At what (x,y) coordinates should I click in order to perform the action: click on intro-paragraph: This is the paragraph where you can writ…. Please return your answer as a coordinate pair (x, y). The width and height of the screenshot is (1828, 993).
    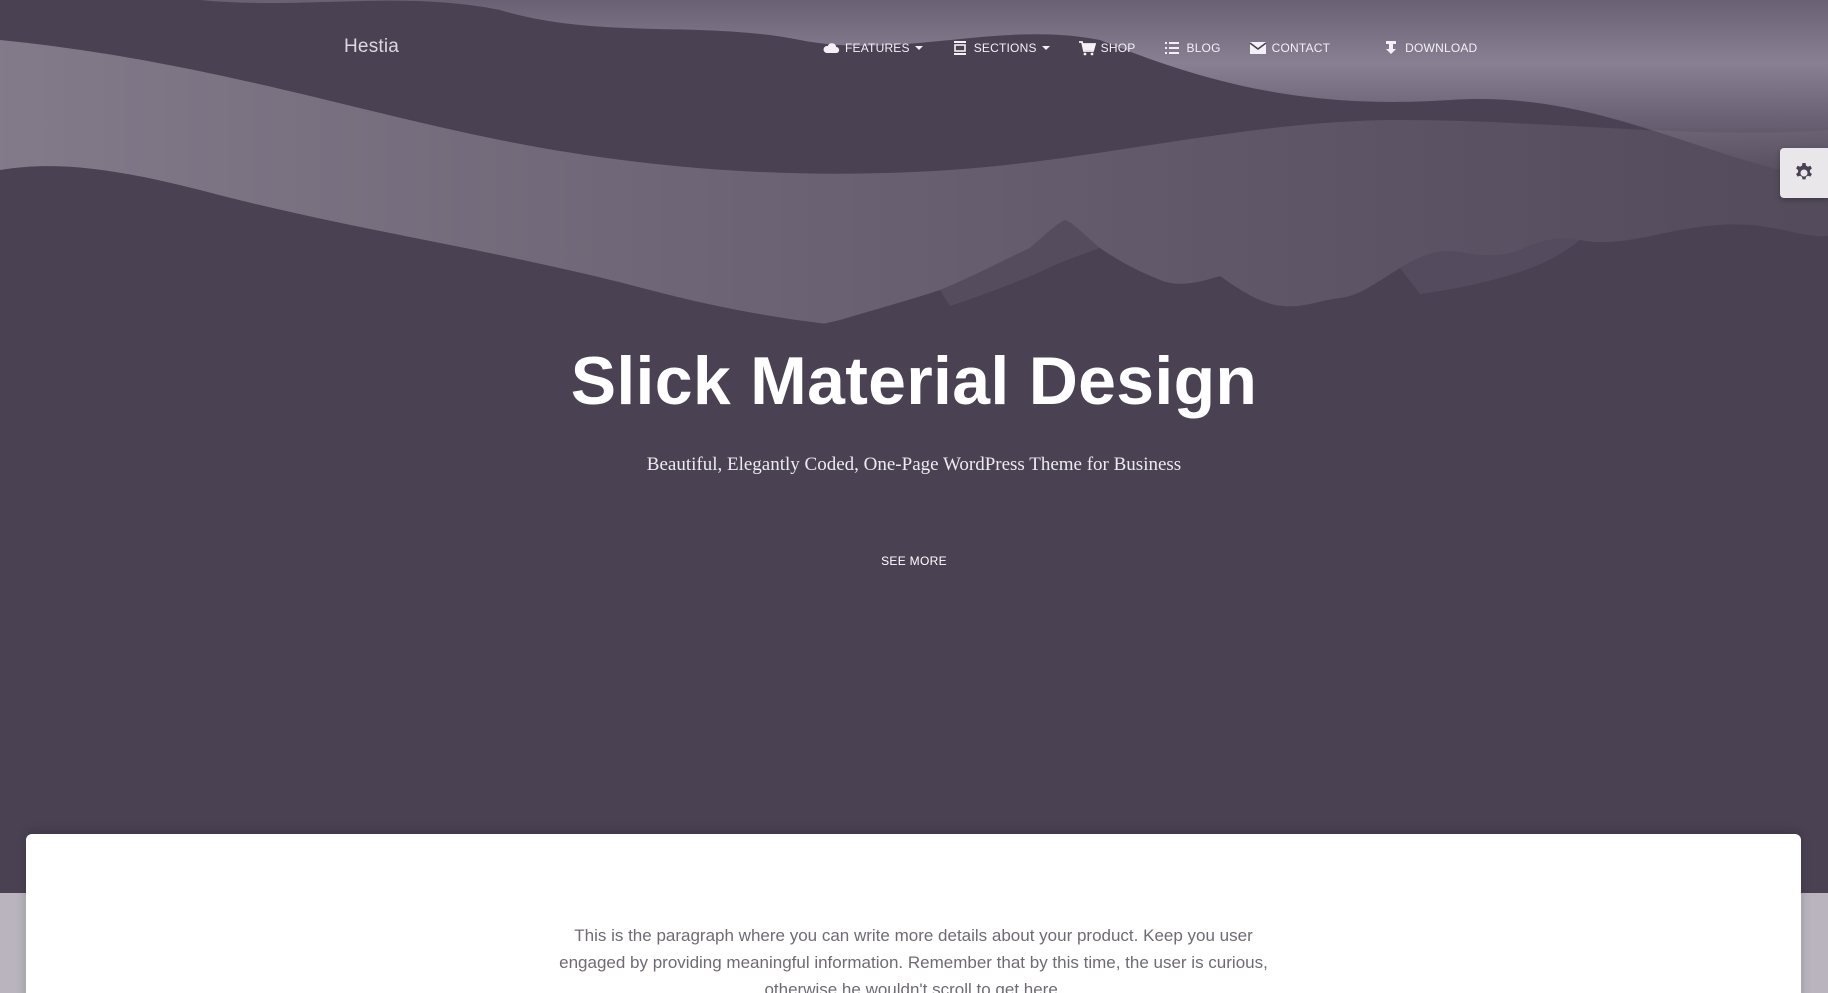
    Looking at the image, I should click on (913, 957).